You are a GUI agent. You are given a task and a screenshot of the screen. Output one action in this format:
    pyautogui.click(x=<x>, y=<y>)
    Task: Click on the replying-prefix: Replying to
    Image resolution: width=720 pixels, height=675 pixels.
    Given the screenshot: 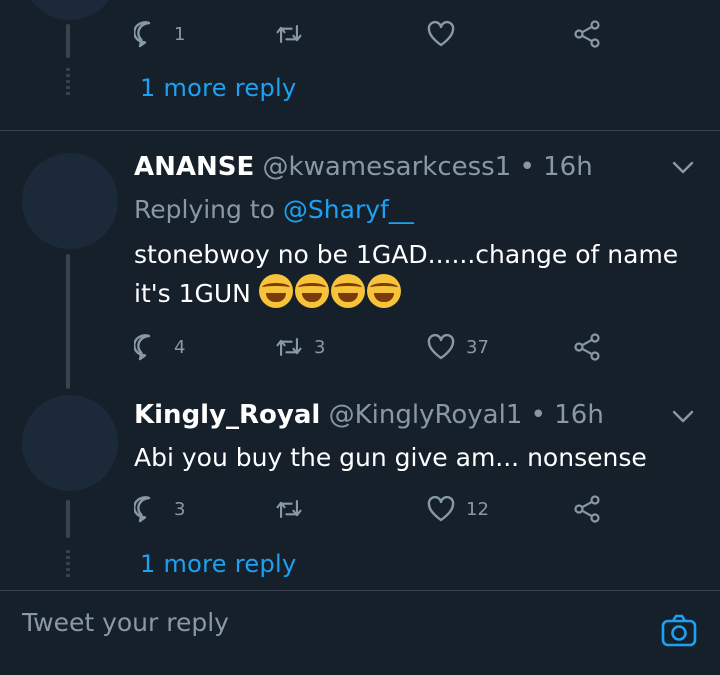 What is the action you would take?
    pyautogui.click(x=204, y=209)
    